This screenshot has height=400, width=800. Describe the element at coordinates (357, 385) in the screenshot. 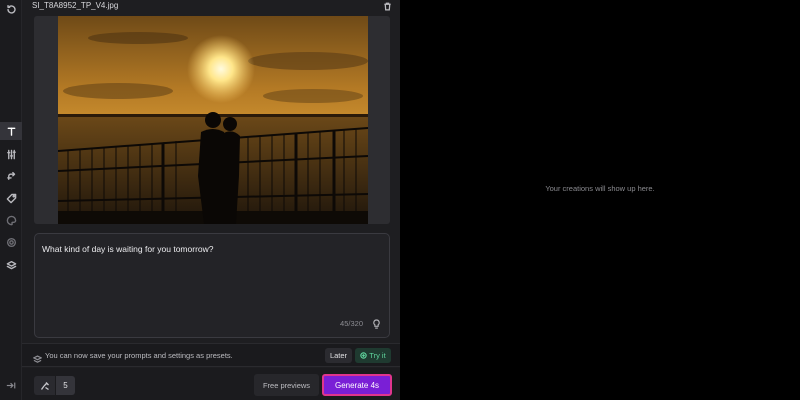

I see `generate-button: Generate 4s` at that location.